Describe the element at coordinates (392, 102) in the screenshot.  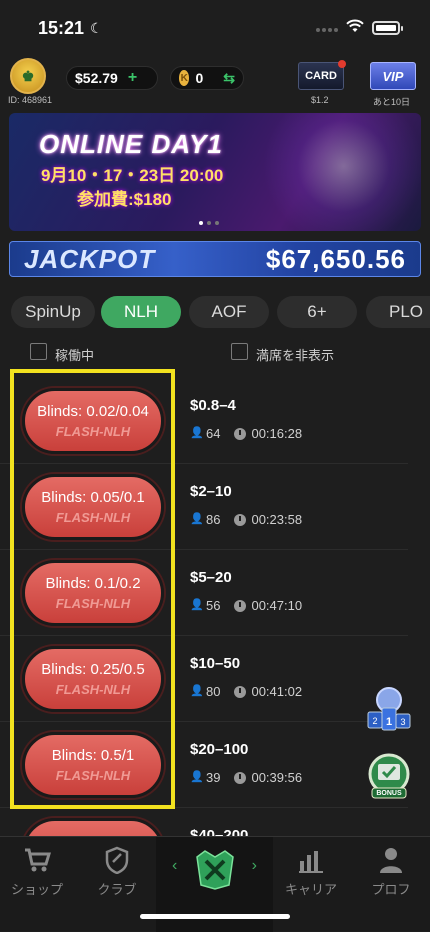
I see `vip-sub-label: あと10日` at that location.